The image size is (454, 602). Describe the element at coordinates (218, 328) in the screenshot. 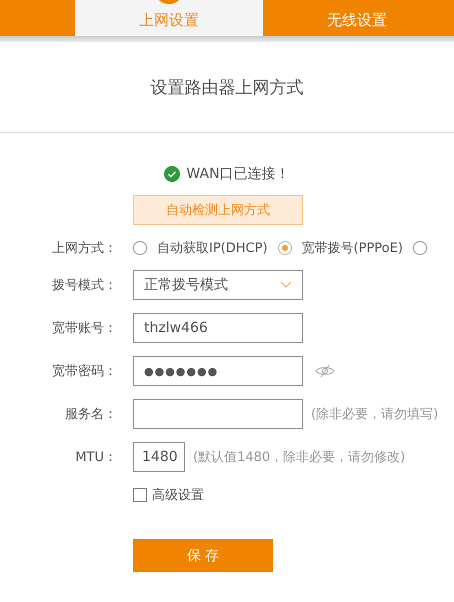

I see `input-field: thzlw466` at that location.